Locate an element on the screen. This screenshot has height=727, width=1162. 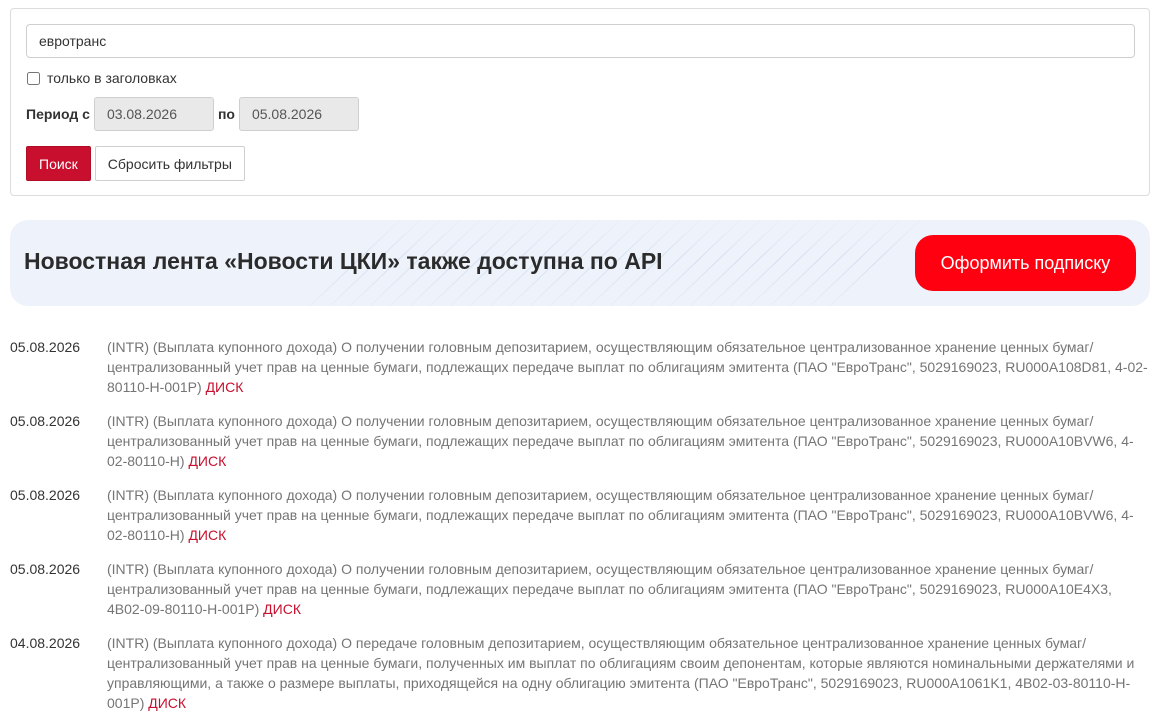
only-headlines-checkbox is located at coordinates (33, 78).